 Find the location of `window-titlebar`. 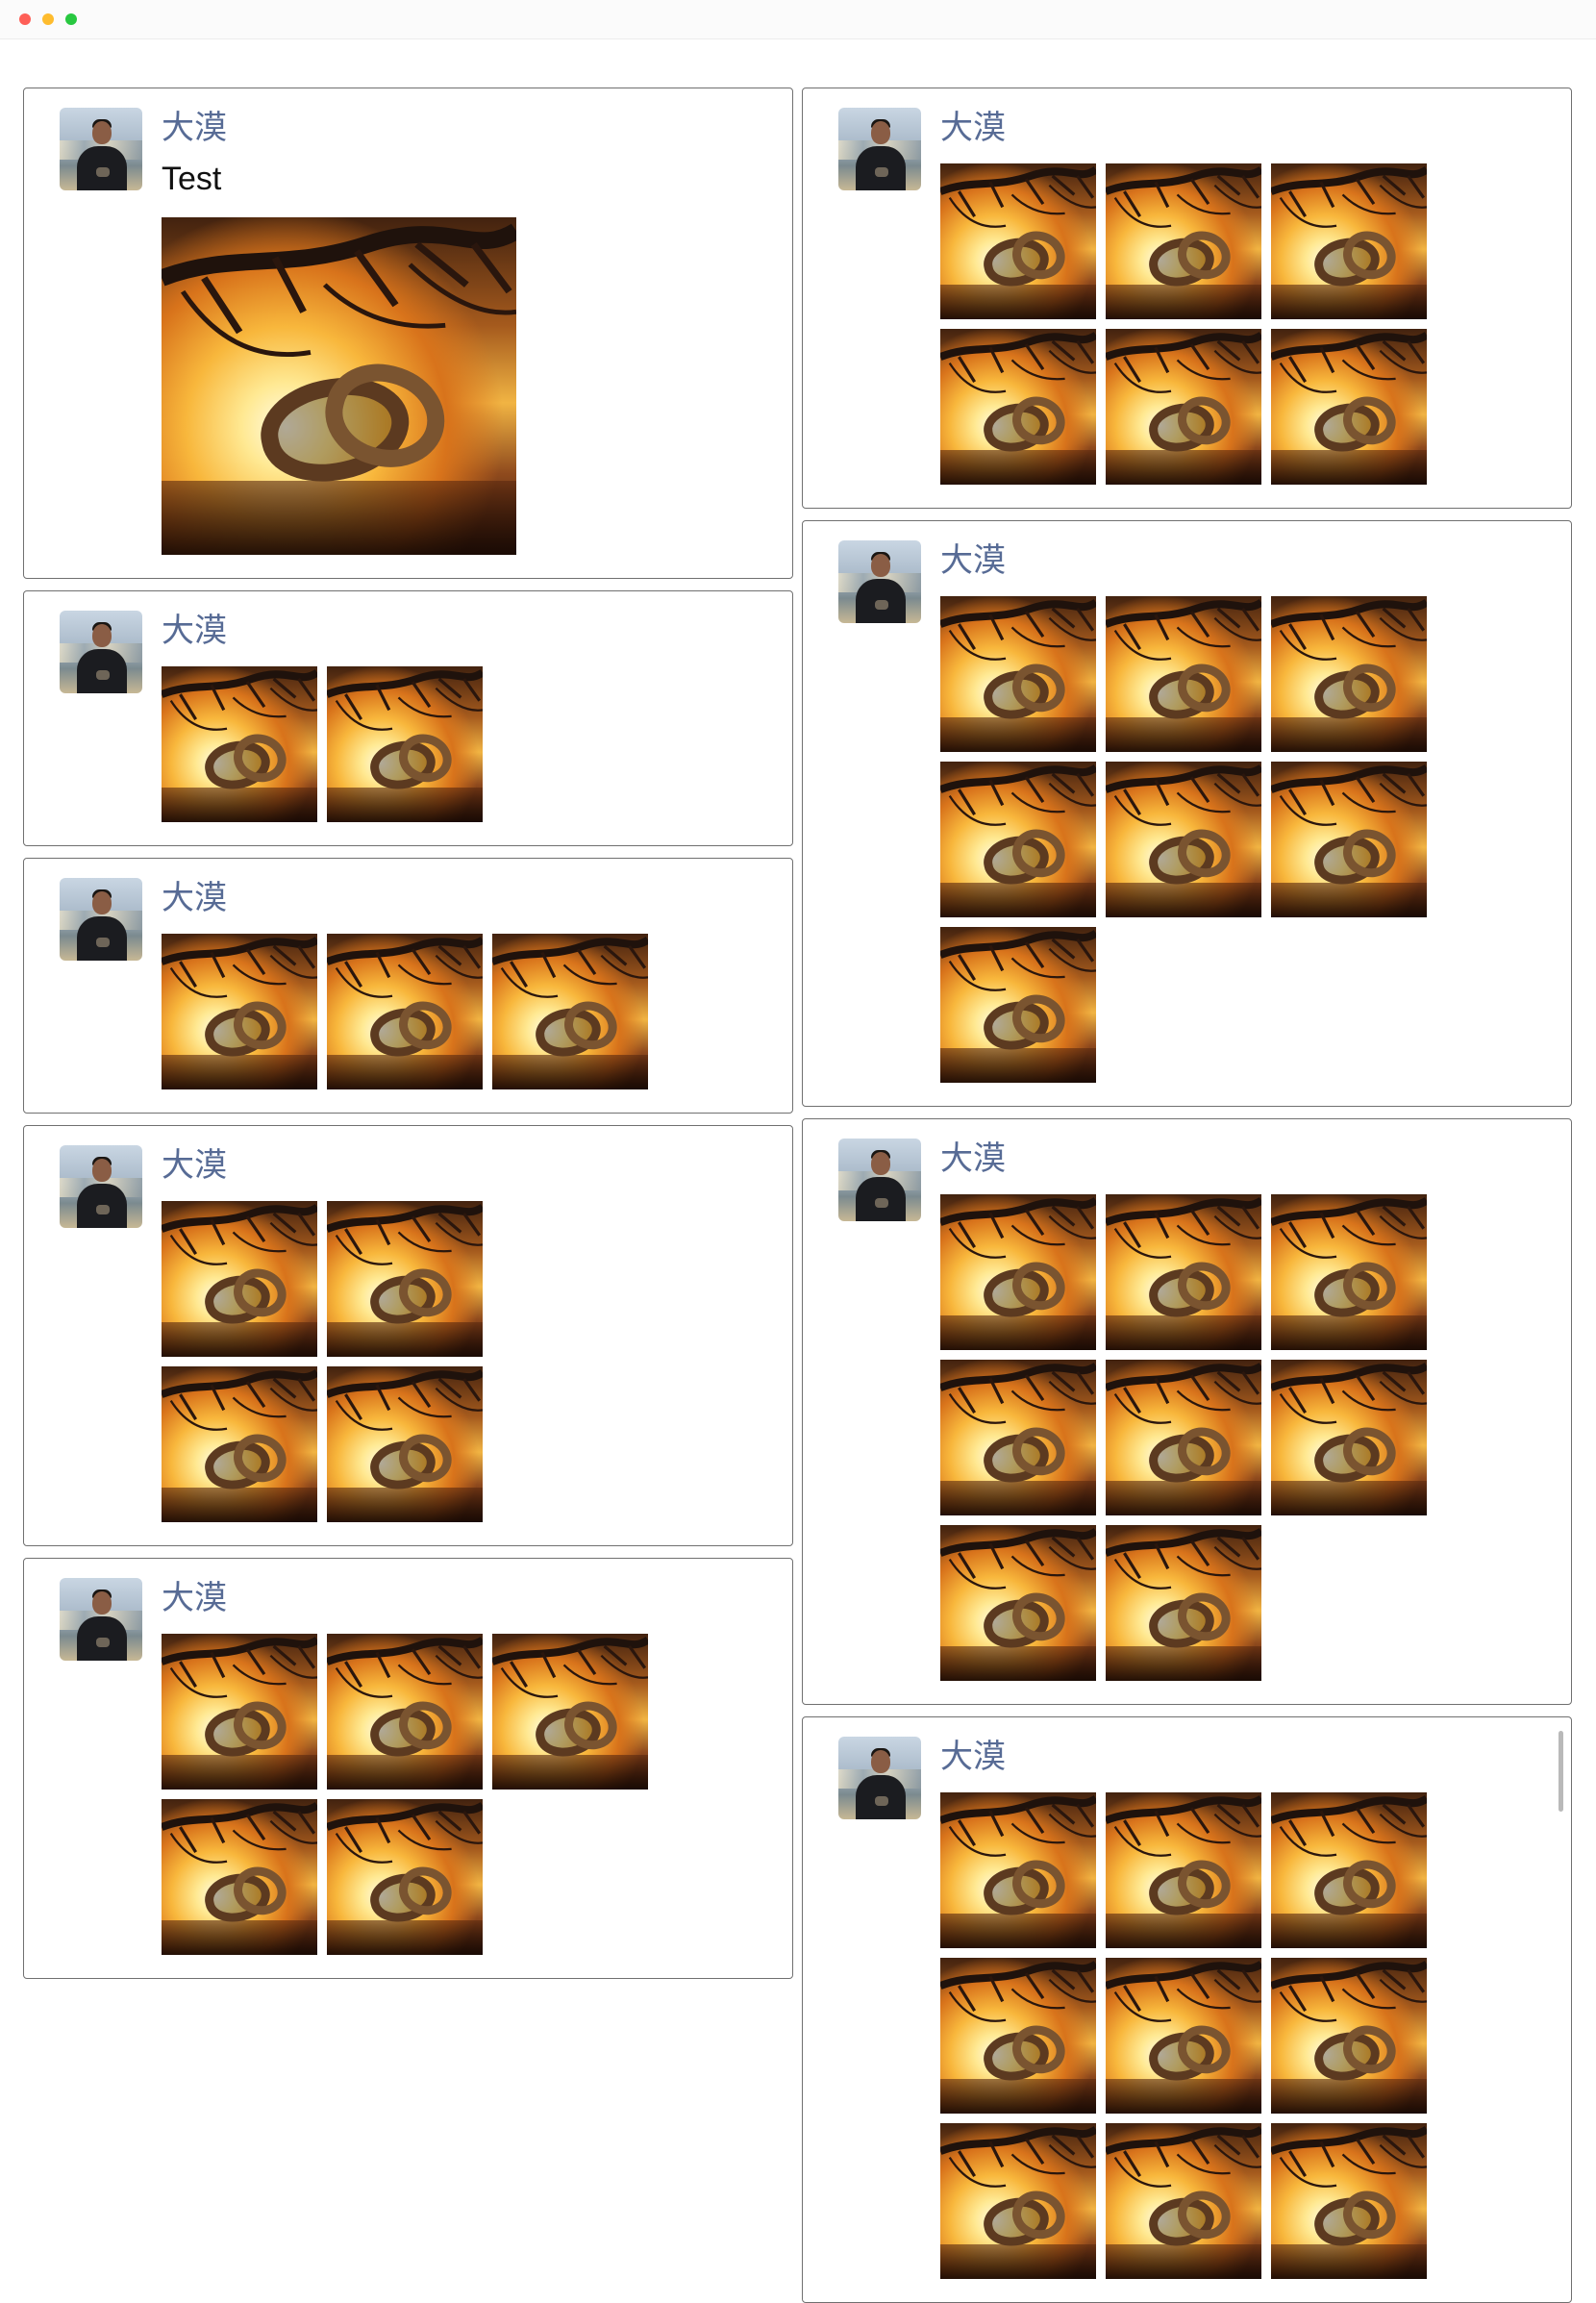

window-titlebar is located at coordinates (798, 19).